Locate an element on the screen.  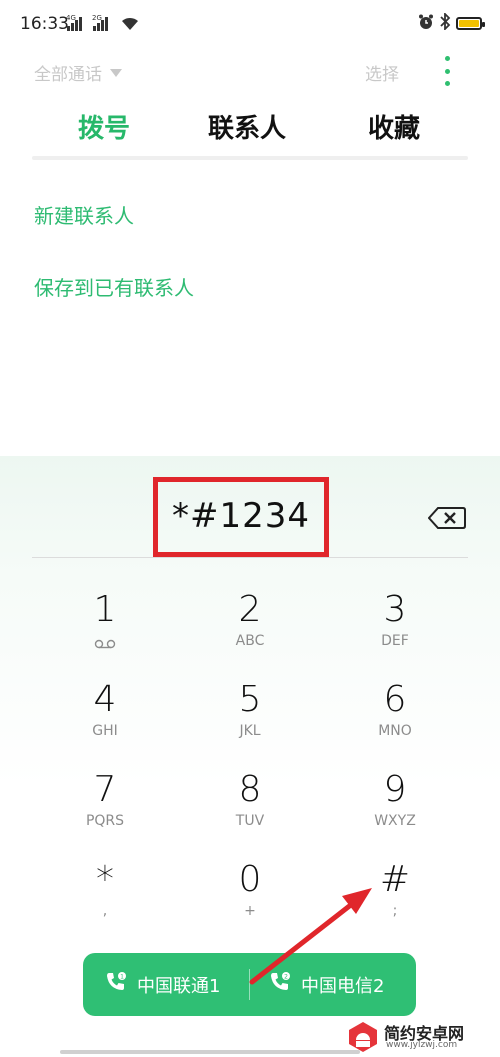
tab-contacts: 联系人 is located at coordinates (247, 126).